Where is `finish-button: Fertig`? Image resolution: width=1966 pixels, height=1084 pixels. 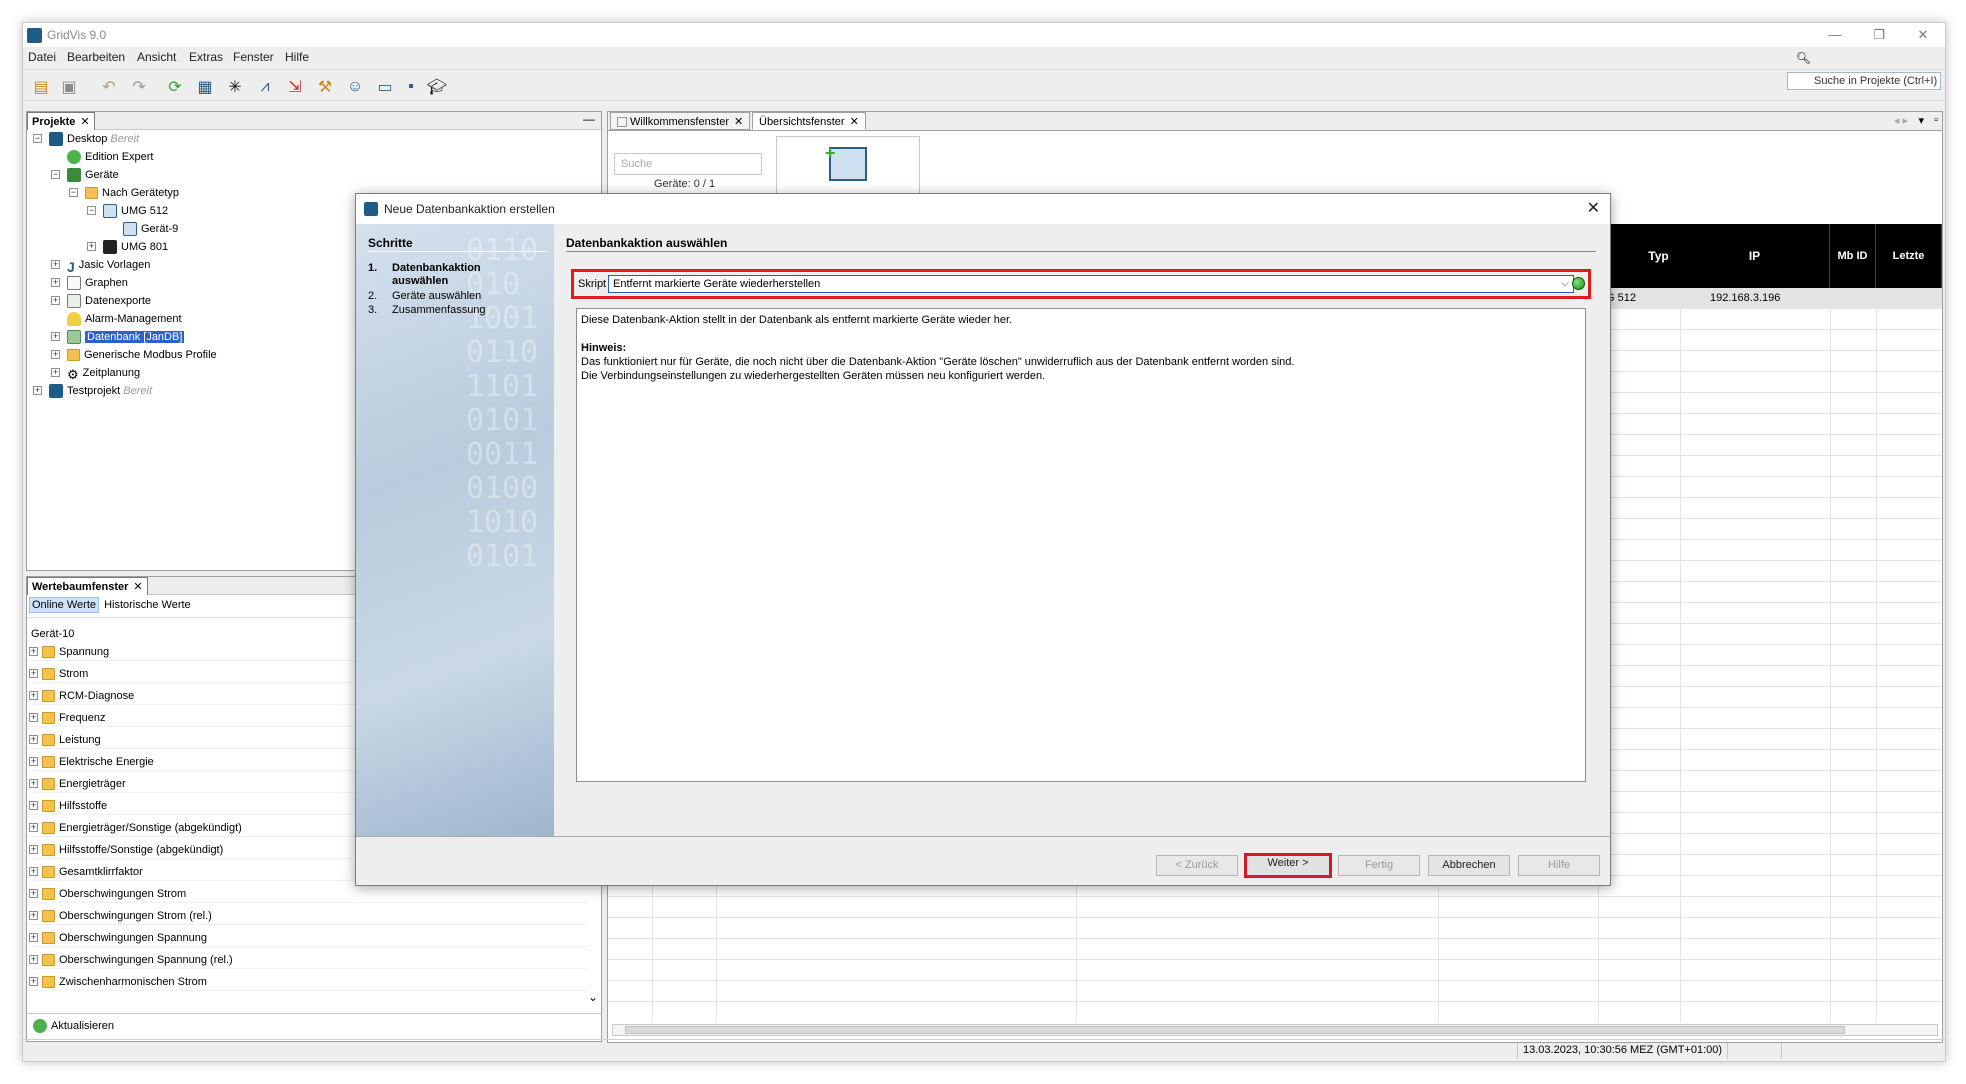 finish-button: Fertig is located at coordinates (1379, 865).